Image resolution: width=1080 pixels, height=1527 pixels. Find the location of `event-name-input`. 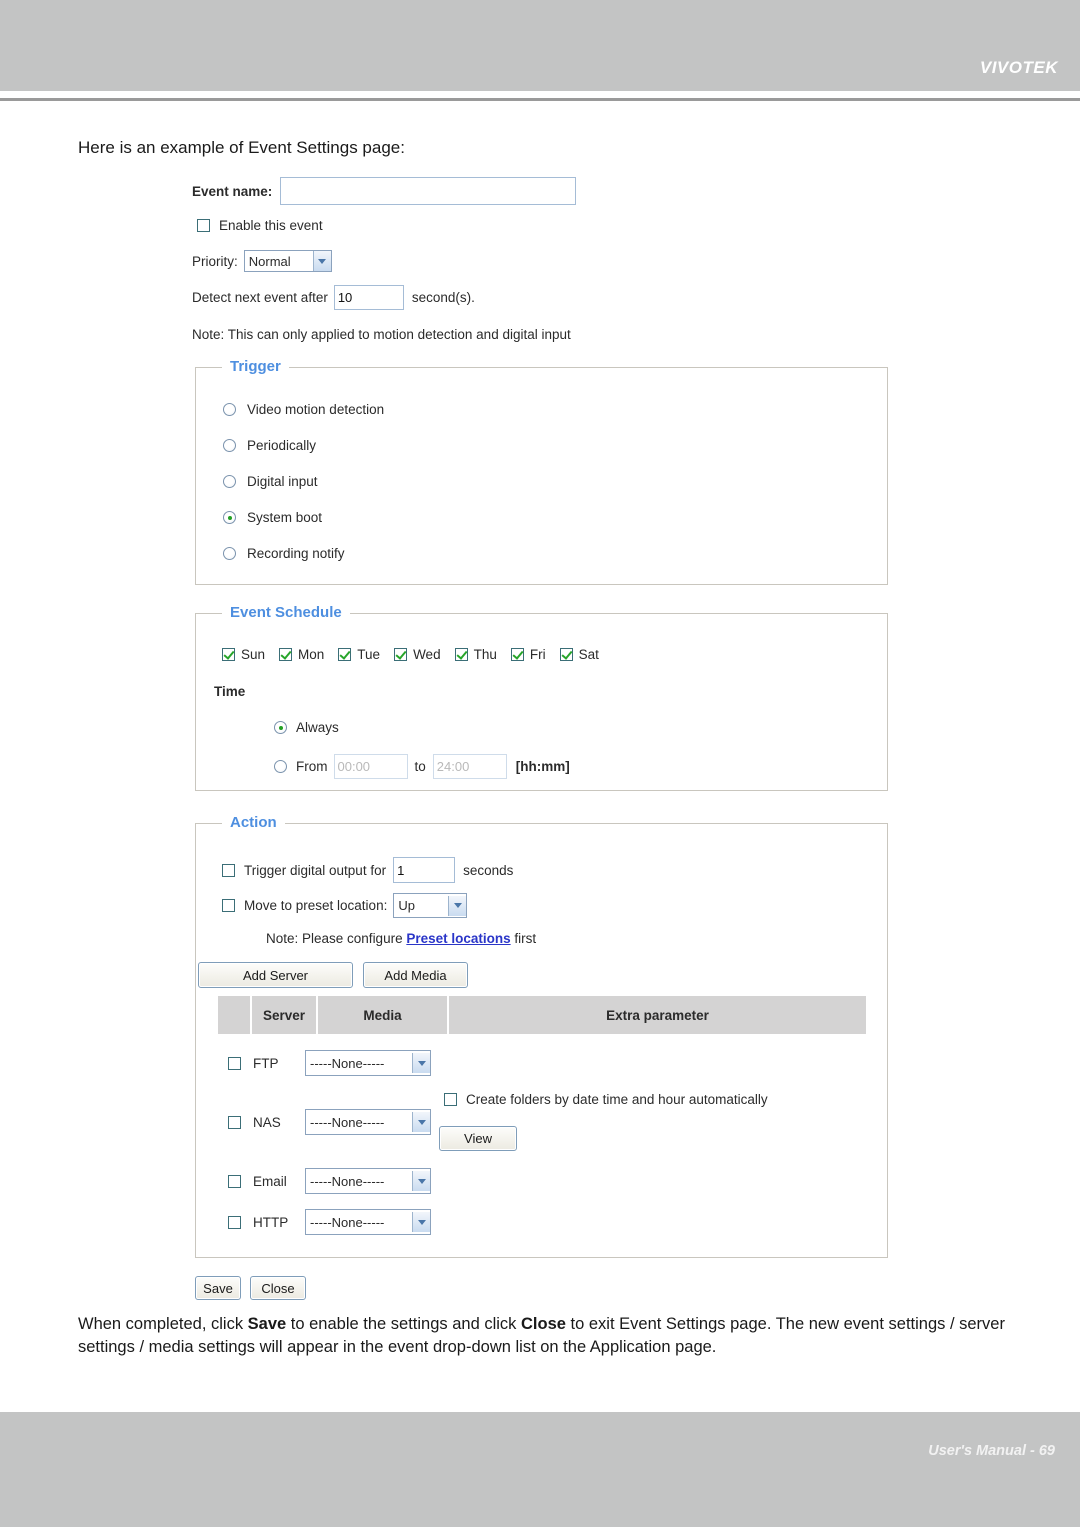

event-name-input is located at coordinates (428, 191).